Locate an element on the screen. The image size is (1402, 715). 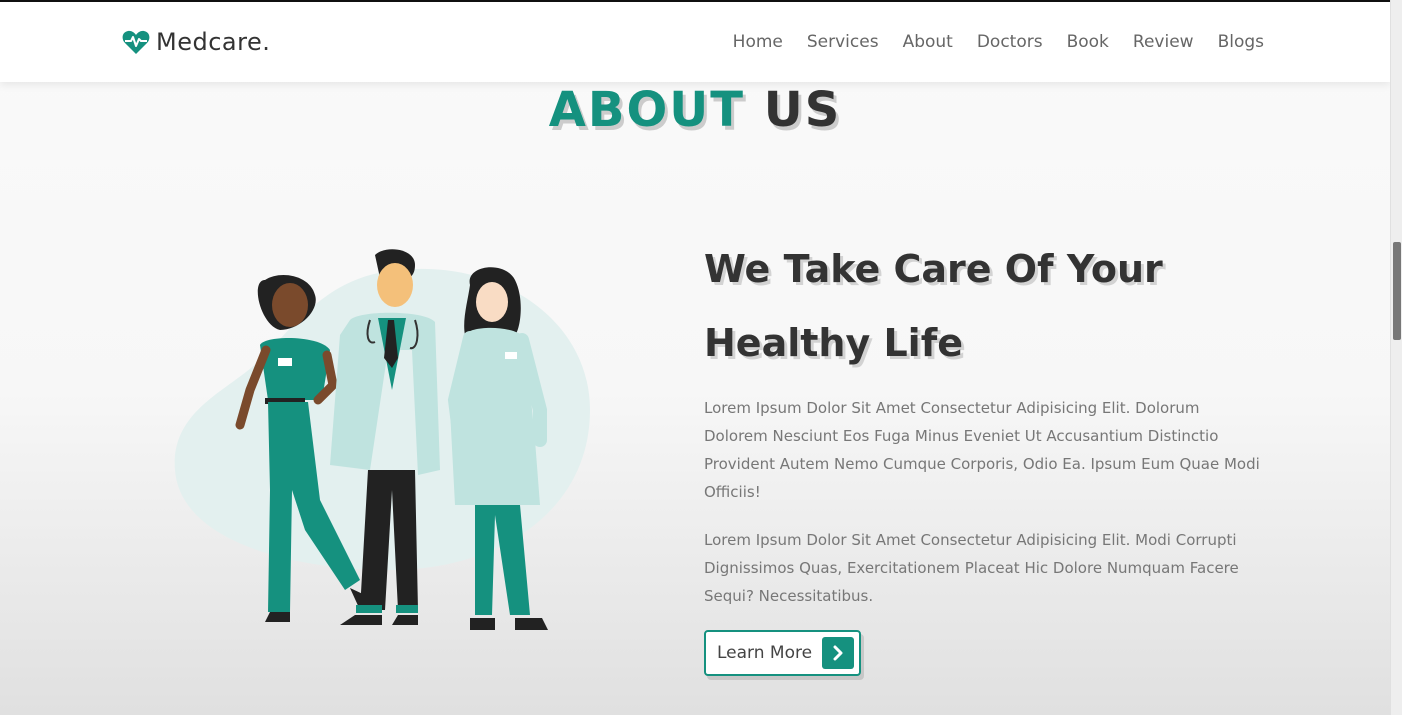
logo: Medcare. is located at coordinates (196, 42).